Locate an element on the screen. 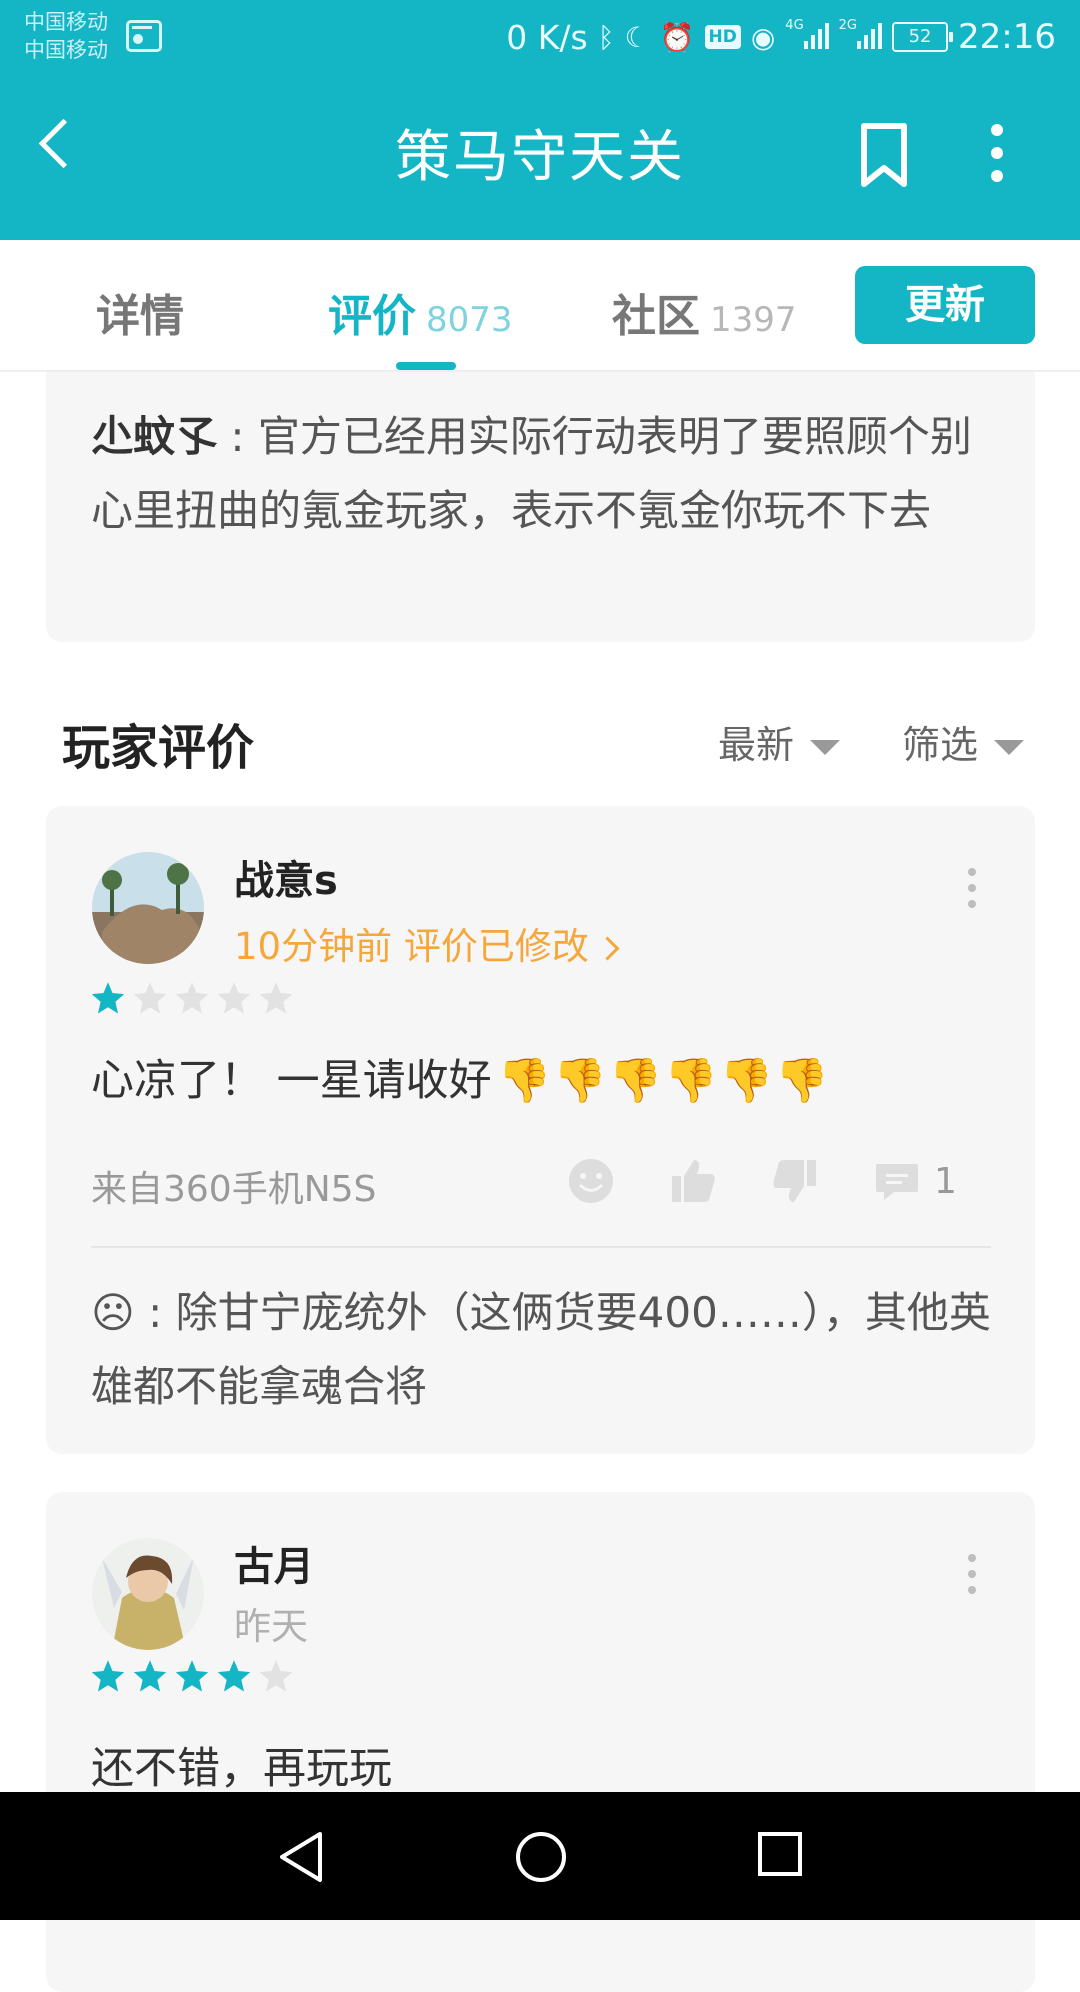 The width and height of the screenshot is (1080, 1992). nav-recents-icon is located at coordinates (780, 1854).